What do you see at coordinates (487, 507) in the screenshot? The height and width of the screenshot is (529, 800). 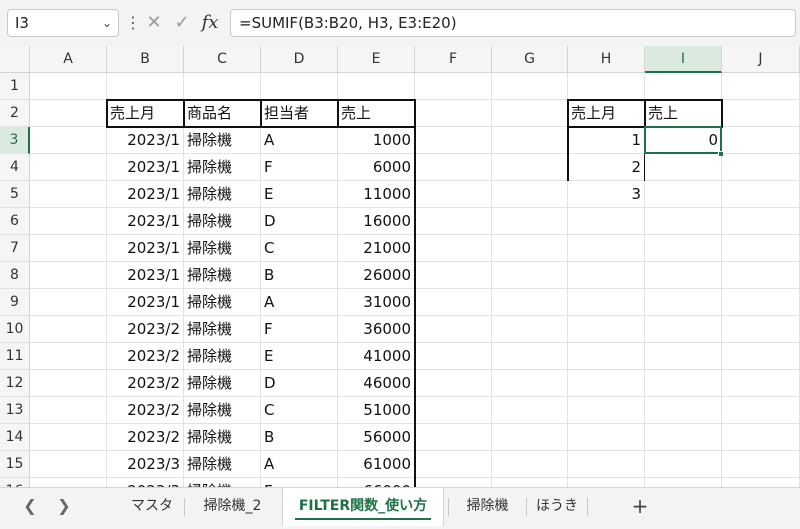 I see `sheet-tab-4: 掃除機` at bounding box center [487, 507].